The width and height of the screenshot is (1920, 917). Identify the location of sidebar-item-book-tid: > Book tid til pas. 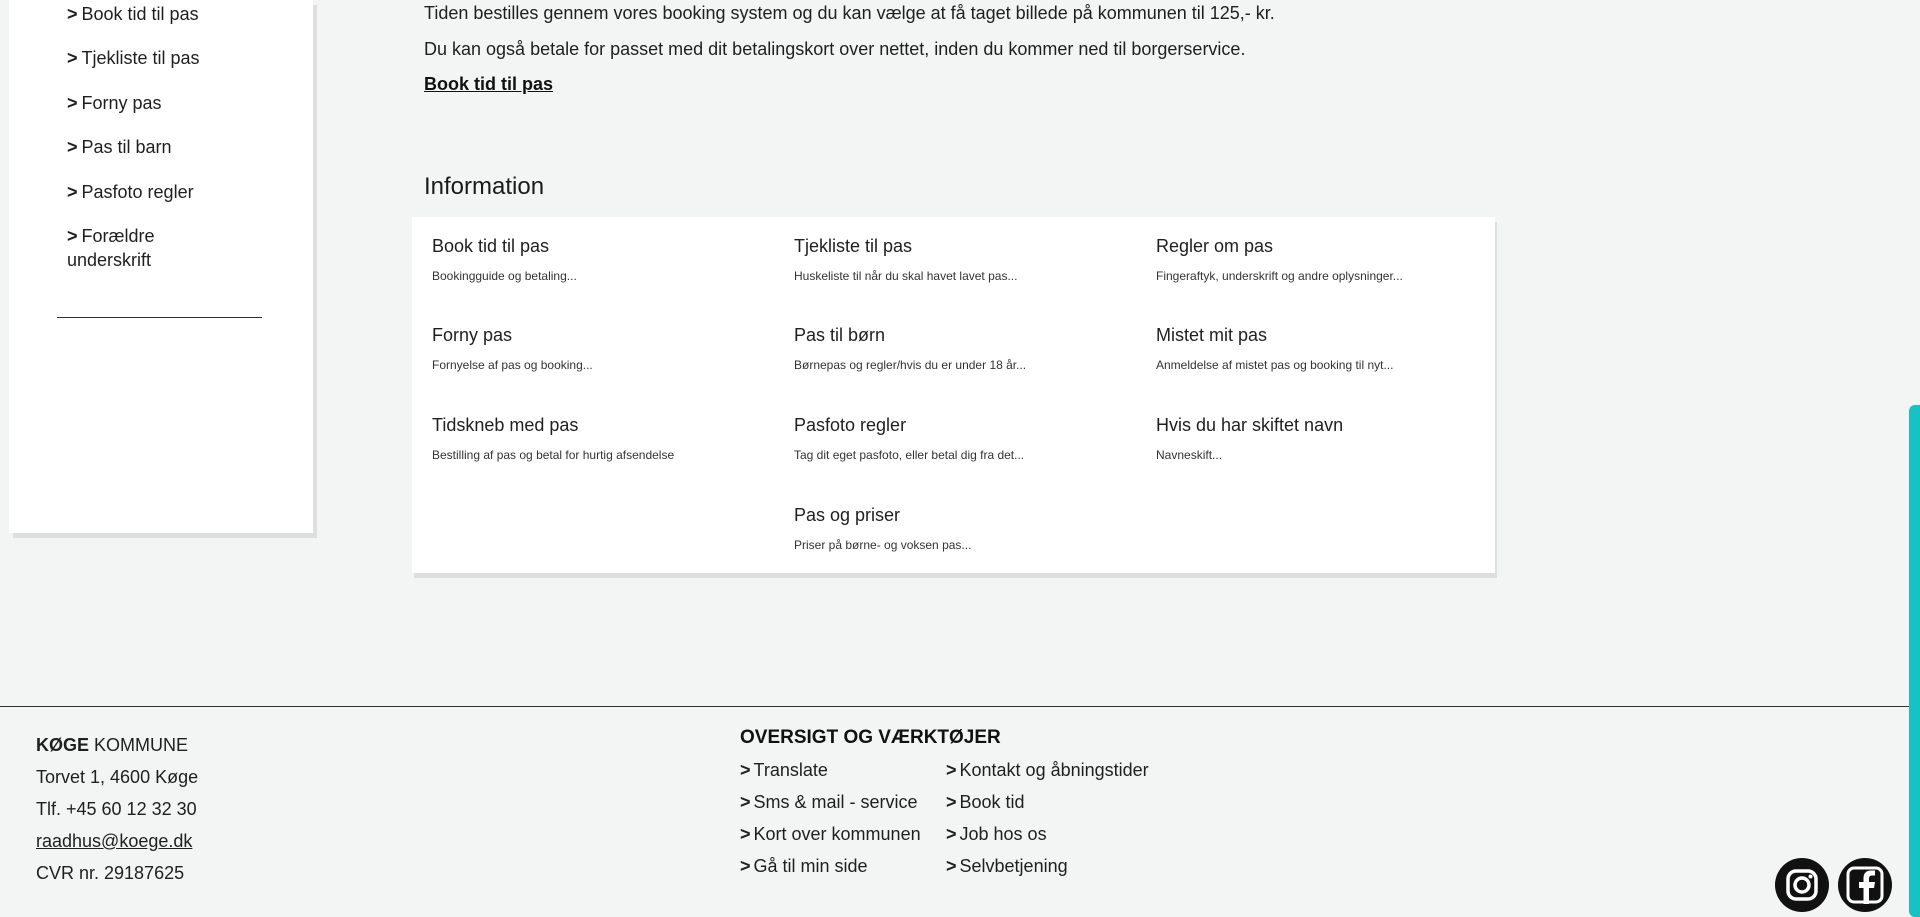
(167, 14).